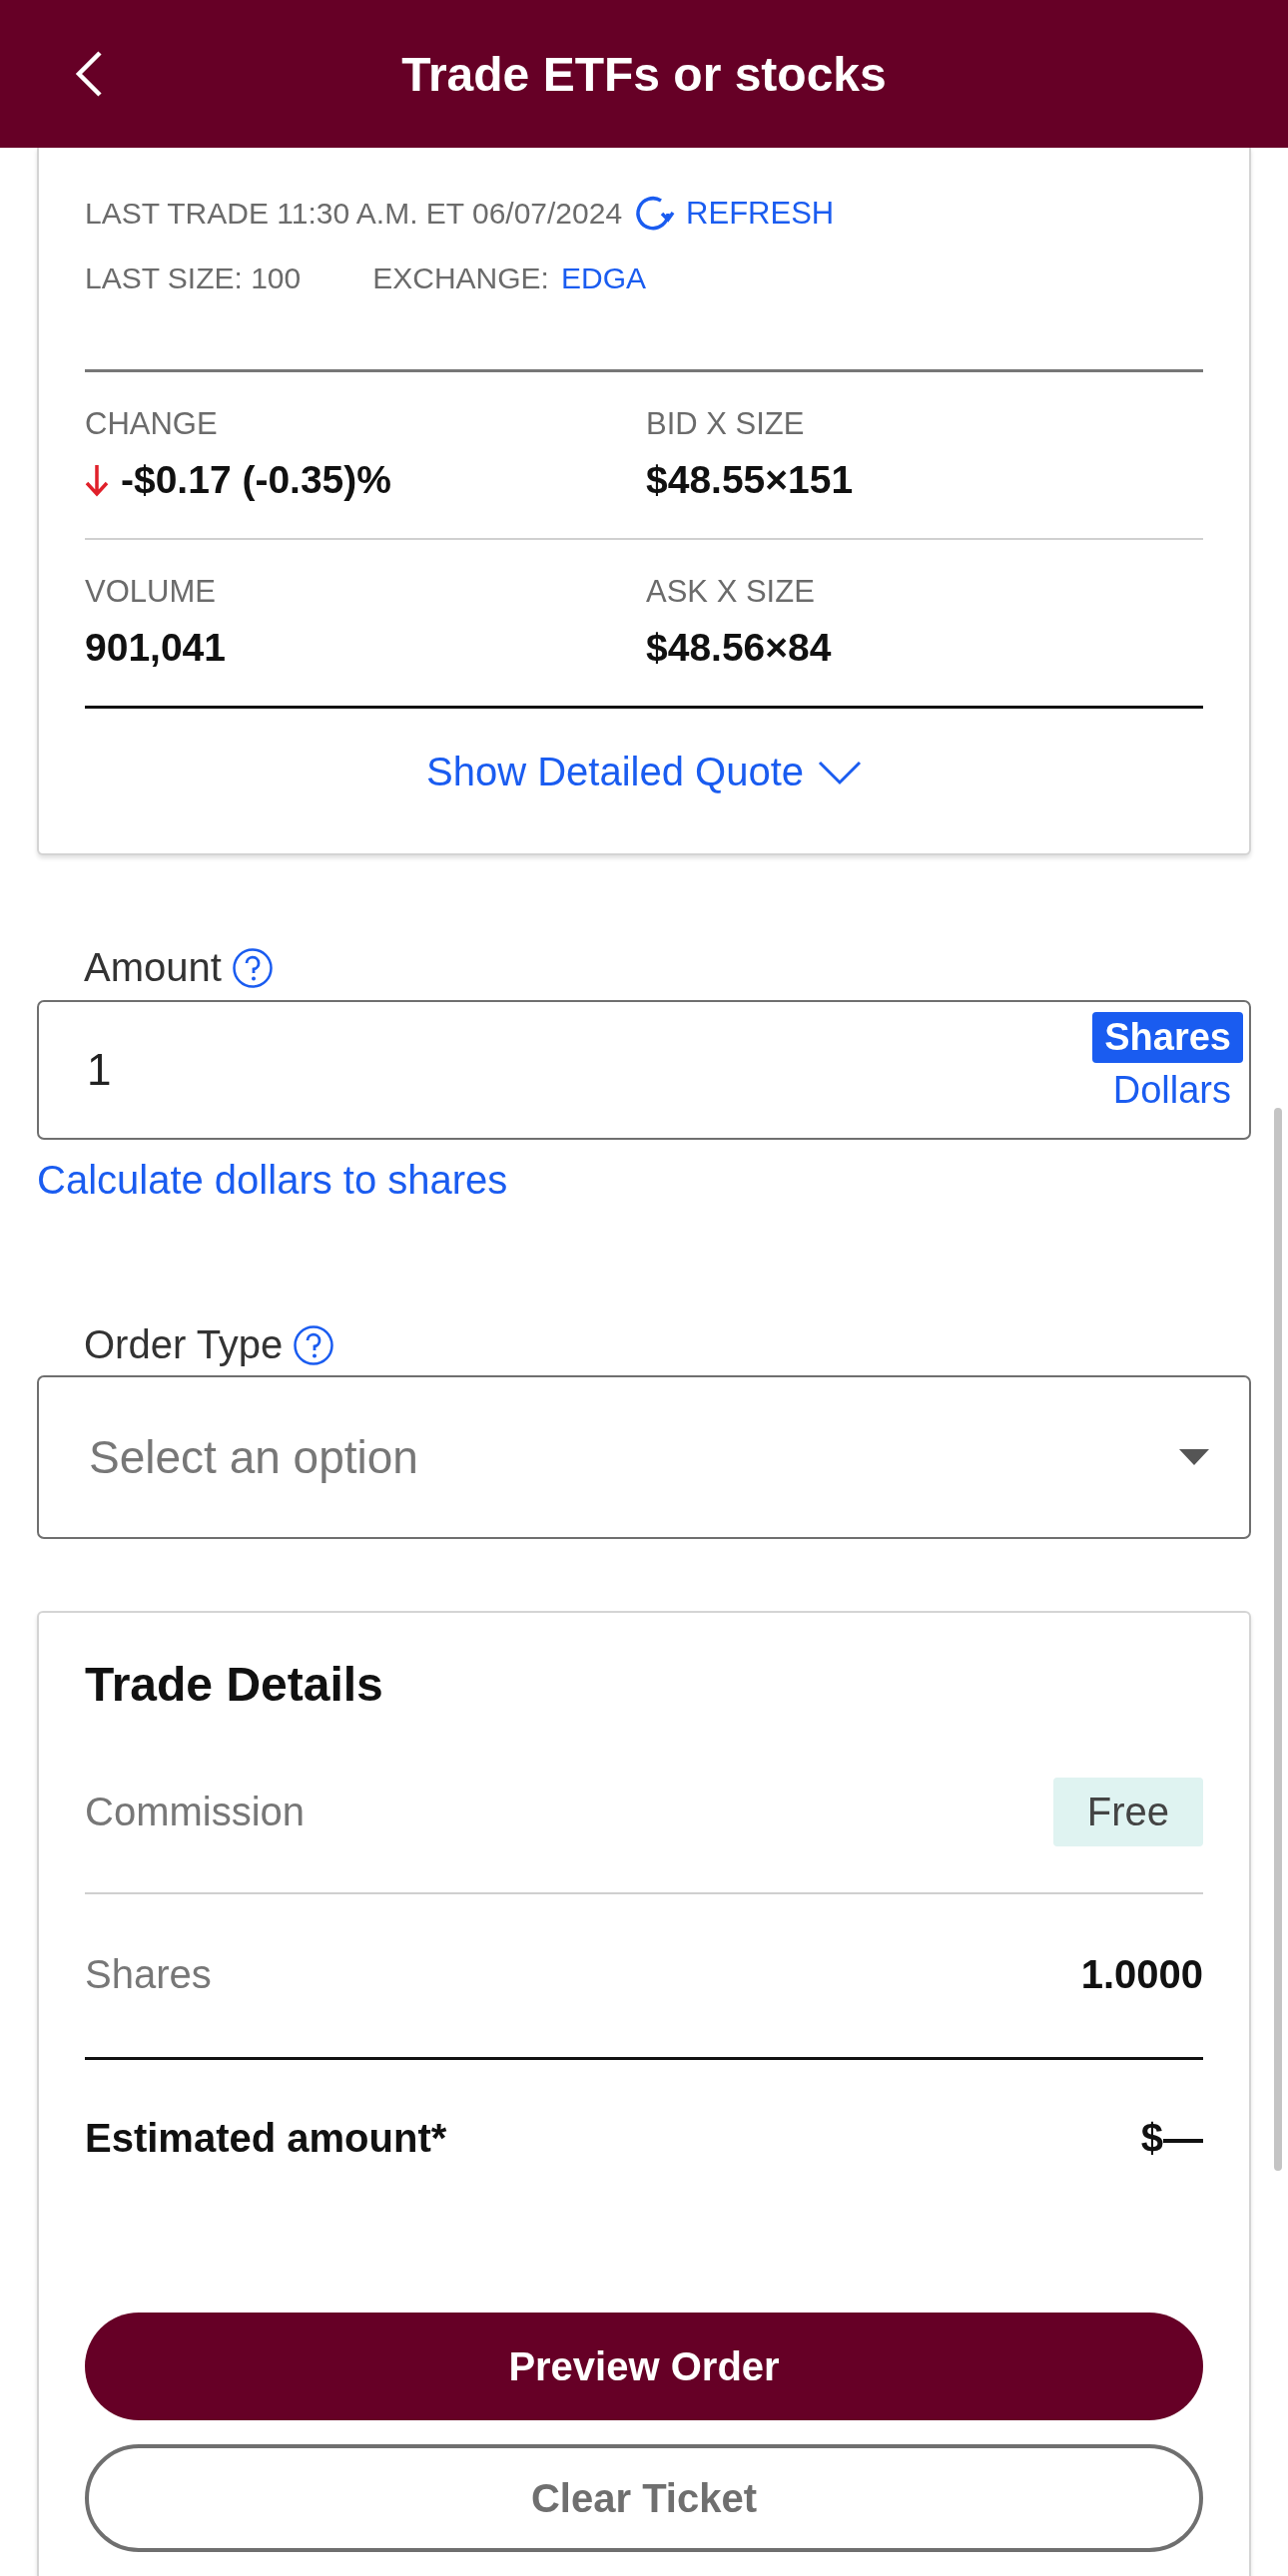 This screenshot has width=1288, height=2576. Describe the element at coordinates (1171, 2139) in the screenshot. I see `detail-value: $—` at that location.